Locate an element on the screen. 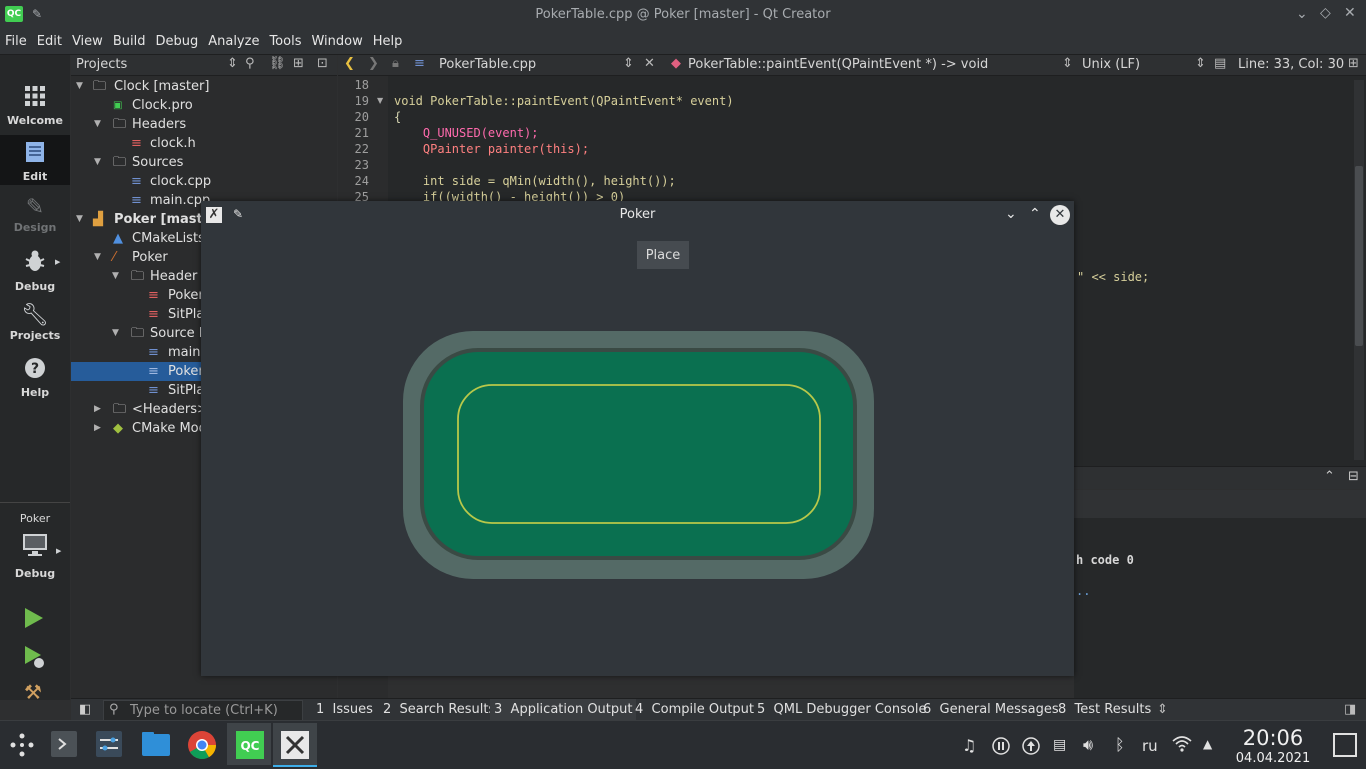 The image size is (1366, 769). locator-input: ⚲ Type to locate (Ctrl+K) is located at coordinates (203, 710).